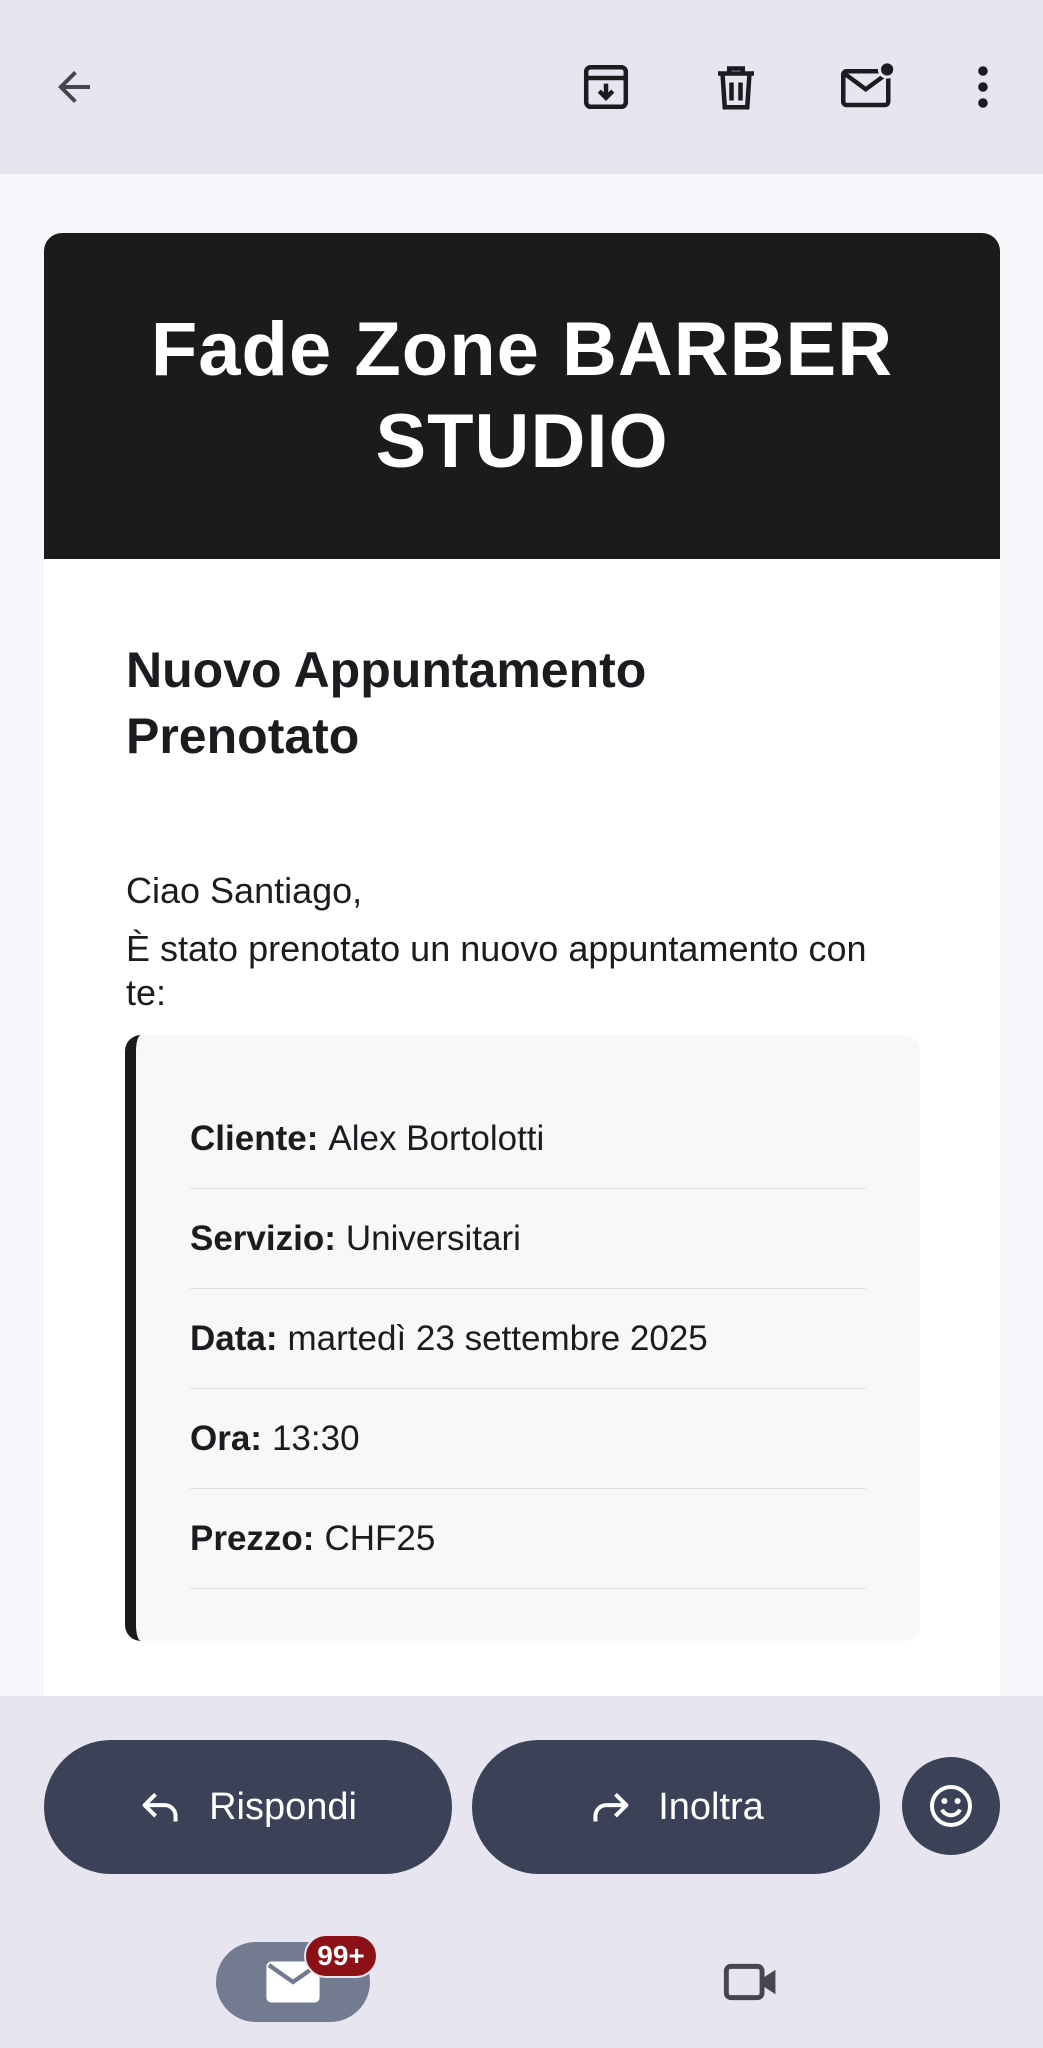  I want to click on reply-button: Rispondi, so click(248, 1807).